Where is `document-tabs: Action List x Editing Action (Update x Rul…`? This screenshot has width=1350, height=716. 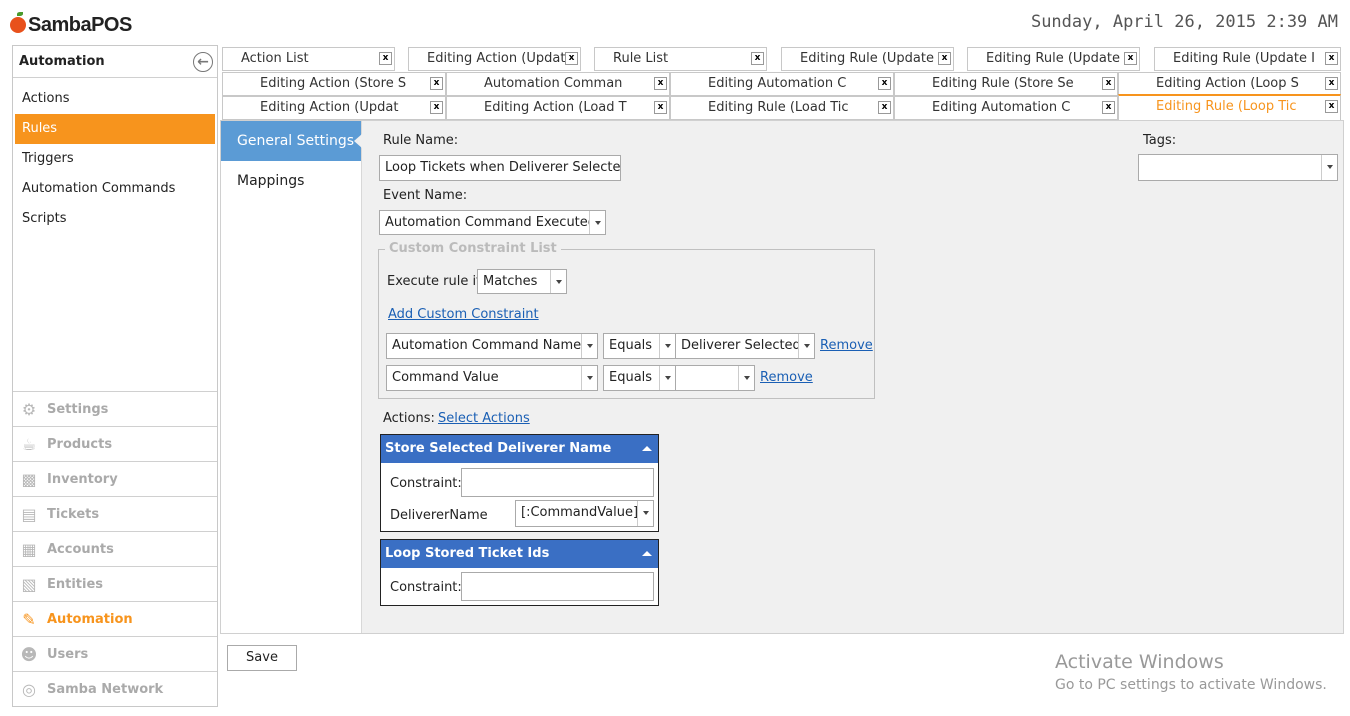
document-tabs: Action List x Editing Action (Update x Rul… is located at coordinates (781, 83).